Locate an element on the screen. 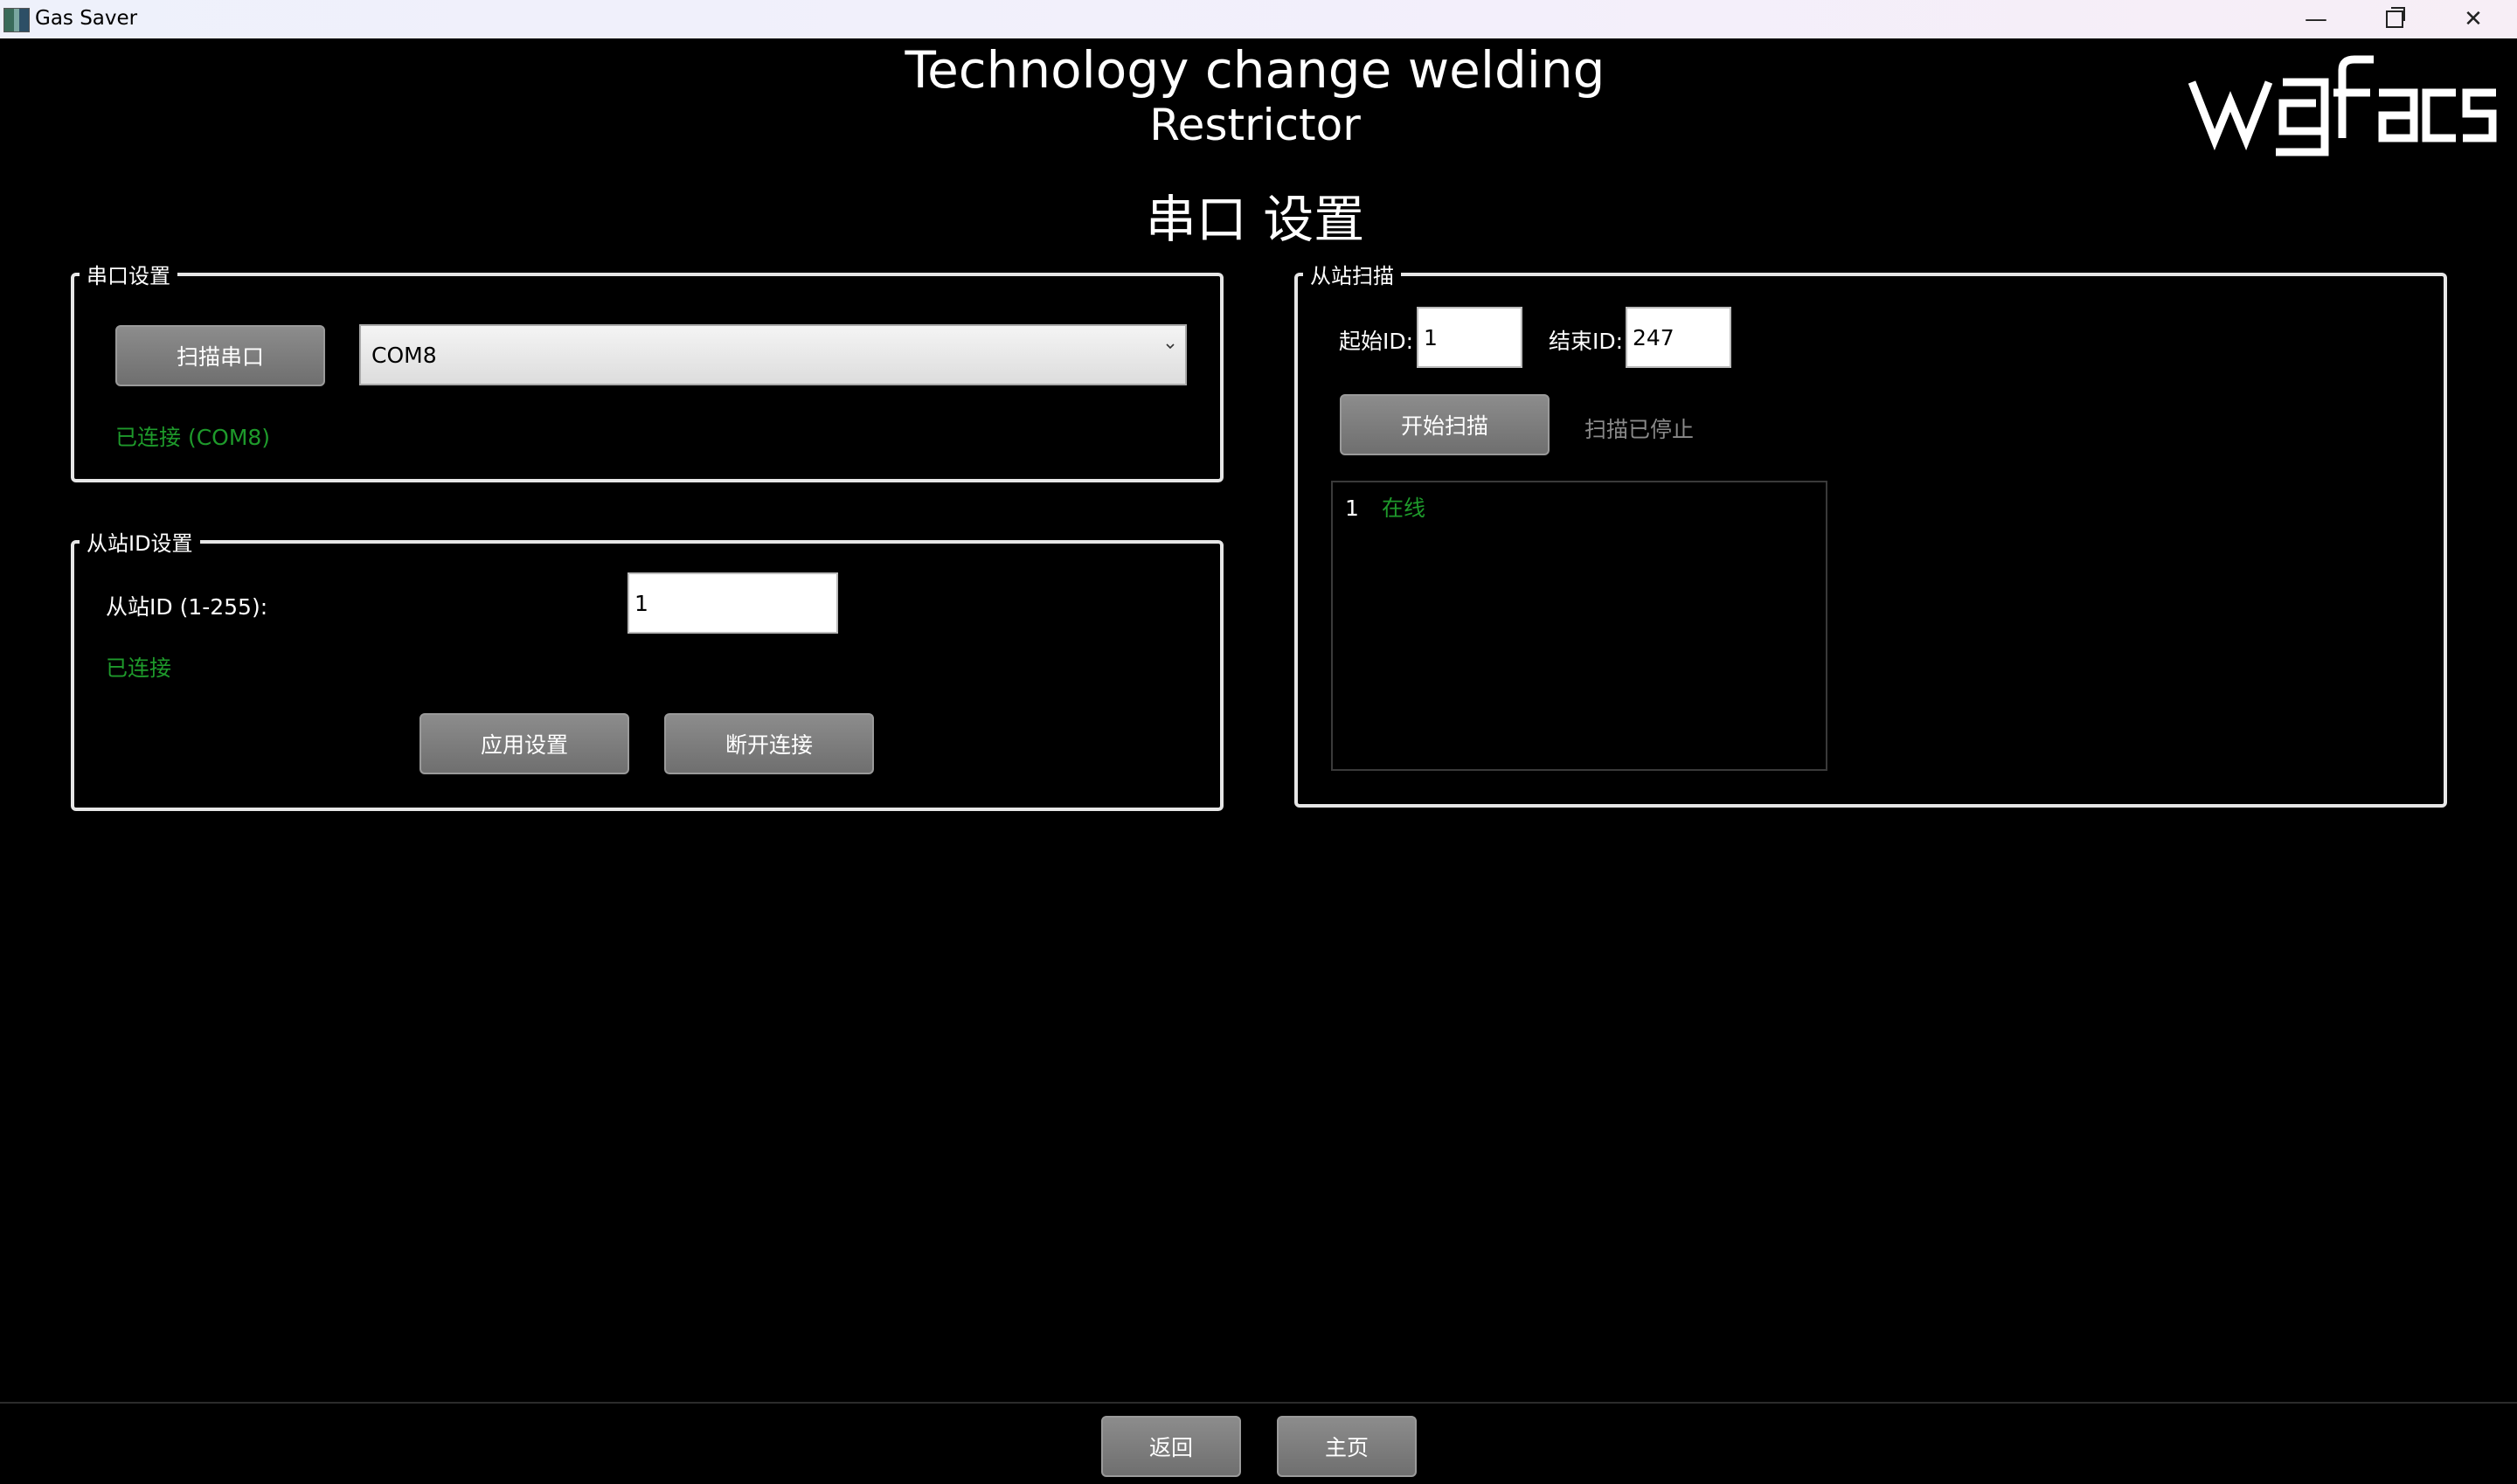  serial-settings-title: 串口设置 is located at coordinates (128, 276).